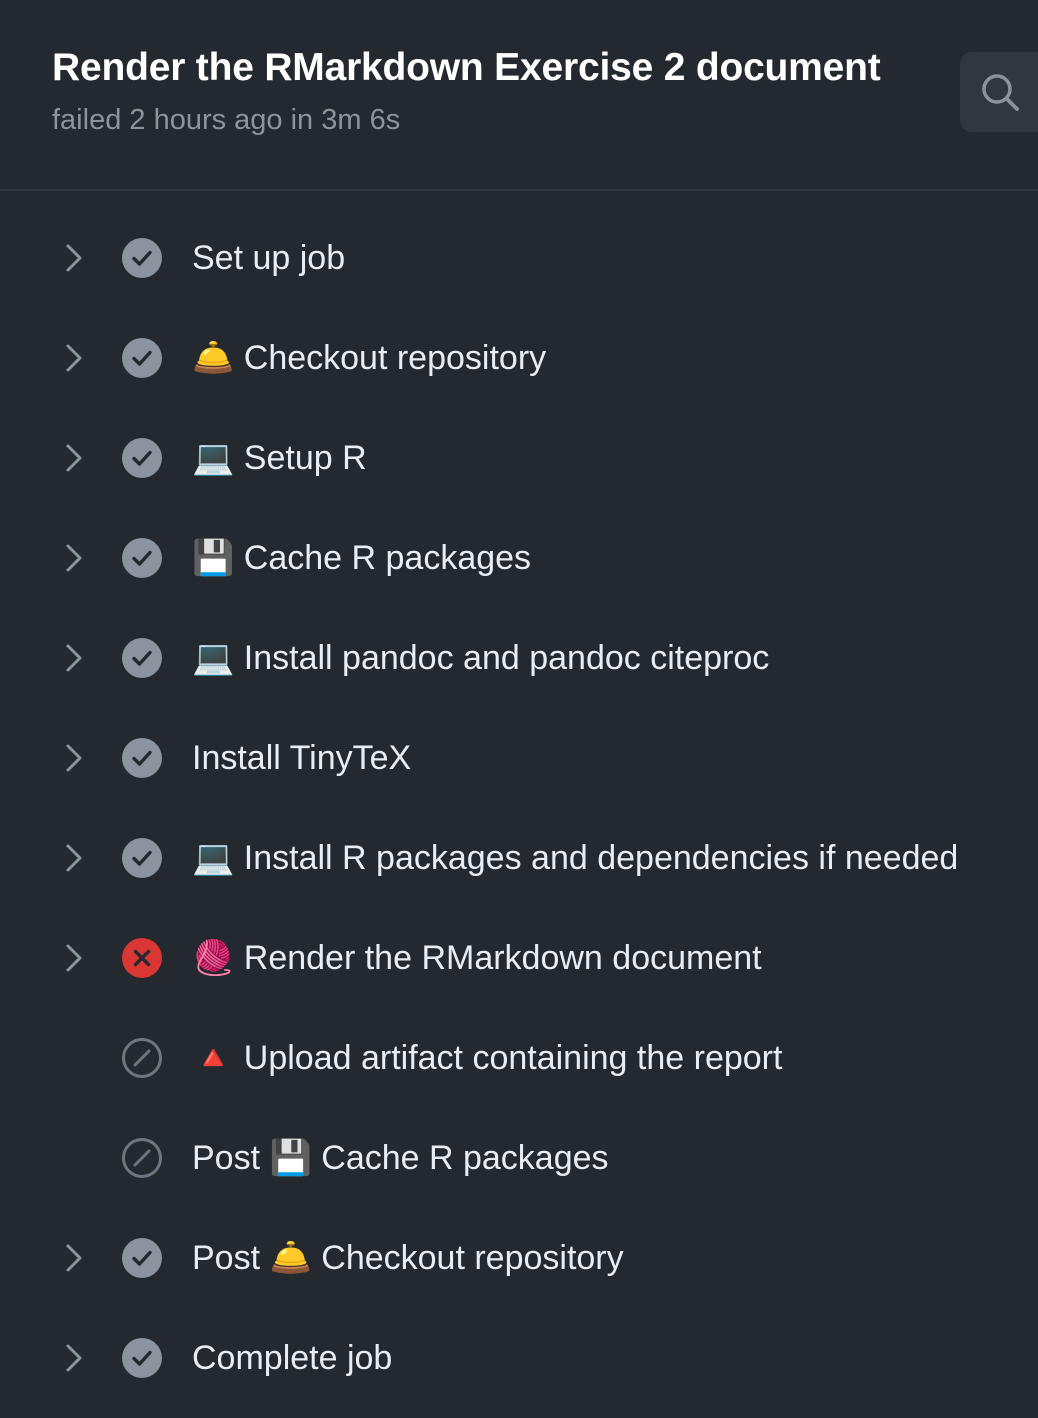 Image resolution: width=1038 pixels, height=1418 pixels. I want to click on search-button, so click(999, 92).